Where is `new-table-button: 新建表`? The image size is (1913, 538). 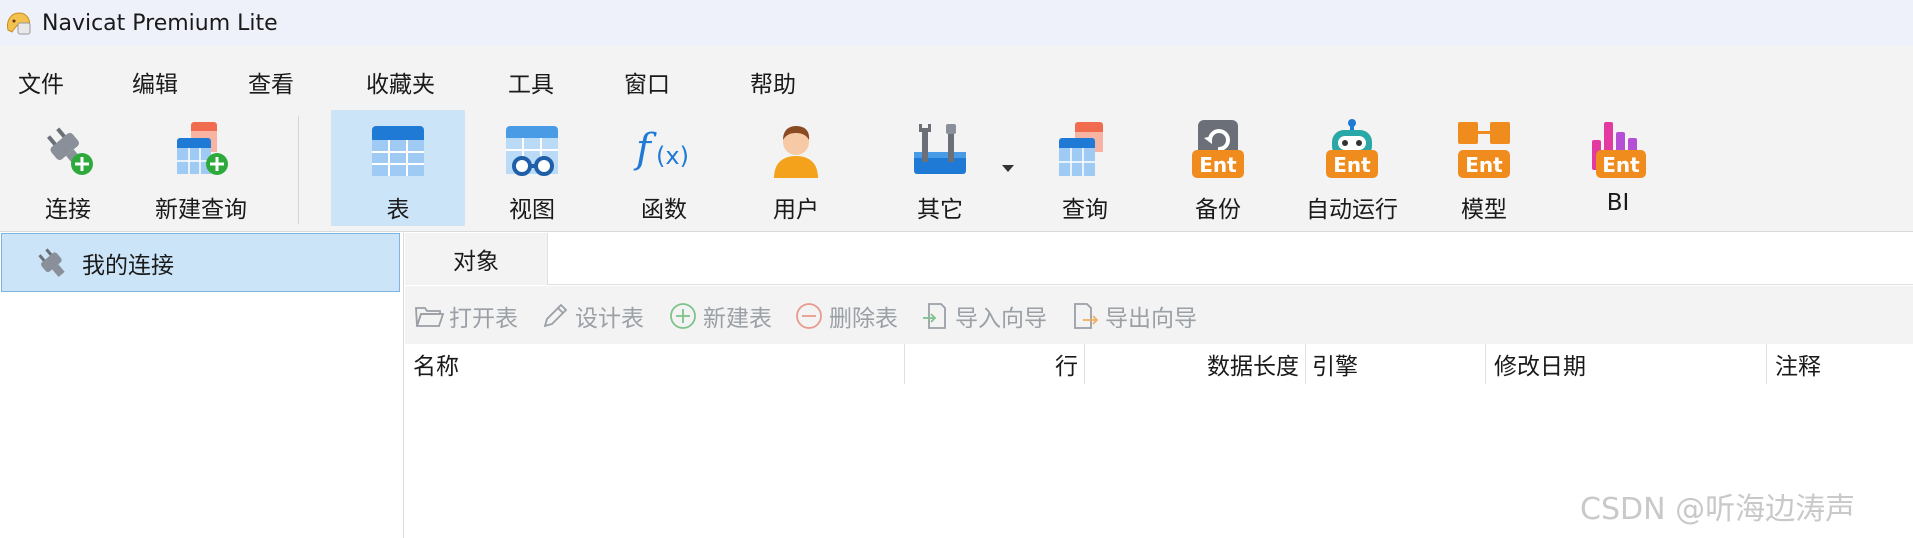
new-table-button: 新建表 is located at coordinates (719, 316).